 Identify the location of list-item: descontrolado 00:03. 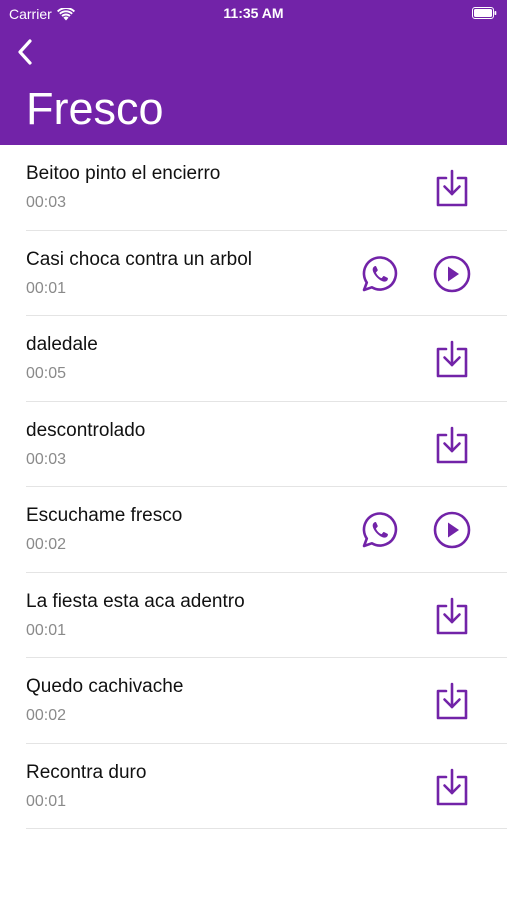
(253, 445).